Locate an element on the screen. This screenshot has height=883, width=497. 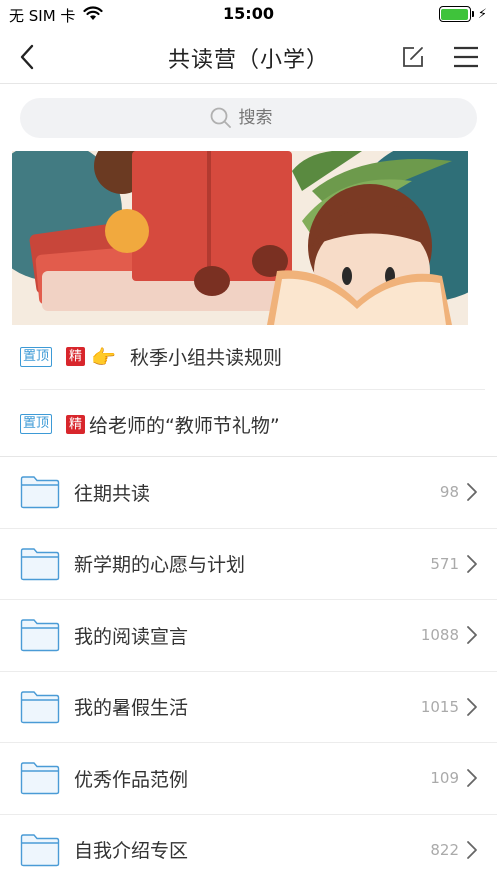
folder-name: 往期共读 is located at coordinates (112, 493).